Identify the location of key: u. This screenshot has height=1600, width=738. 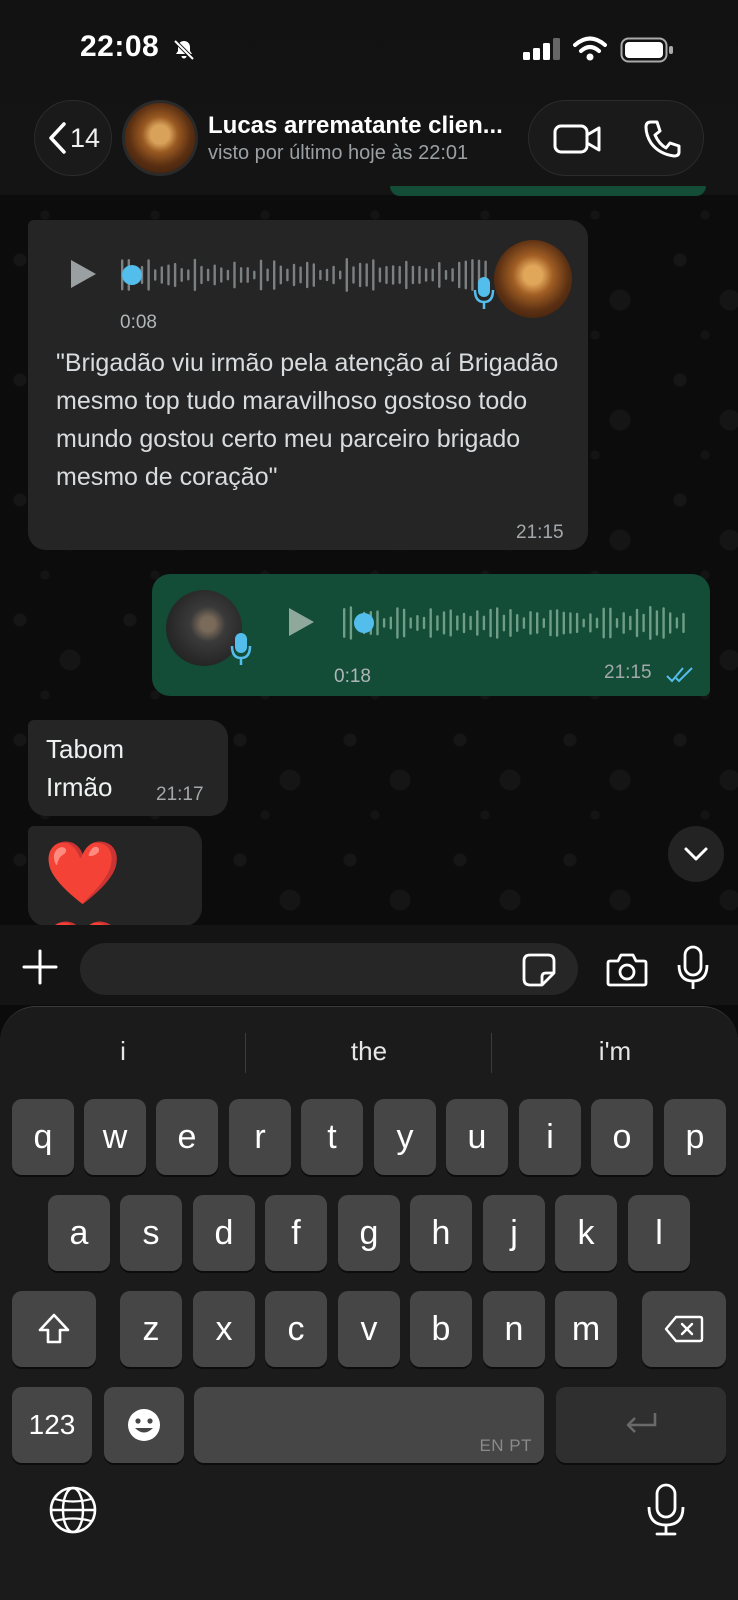
(477, 1137).